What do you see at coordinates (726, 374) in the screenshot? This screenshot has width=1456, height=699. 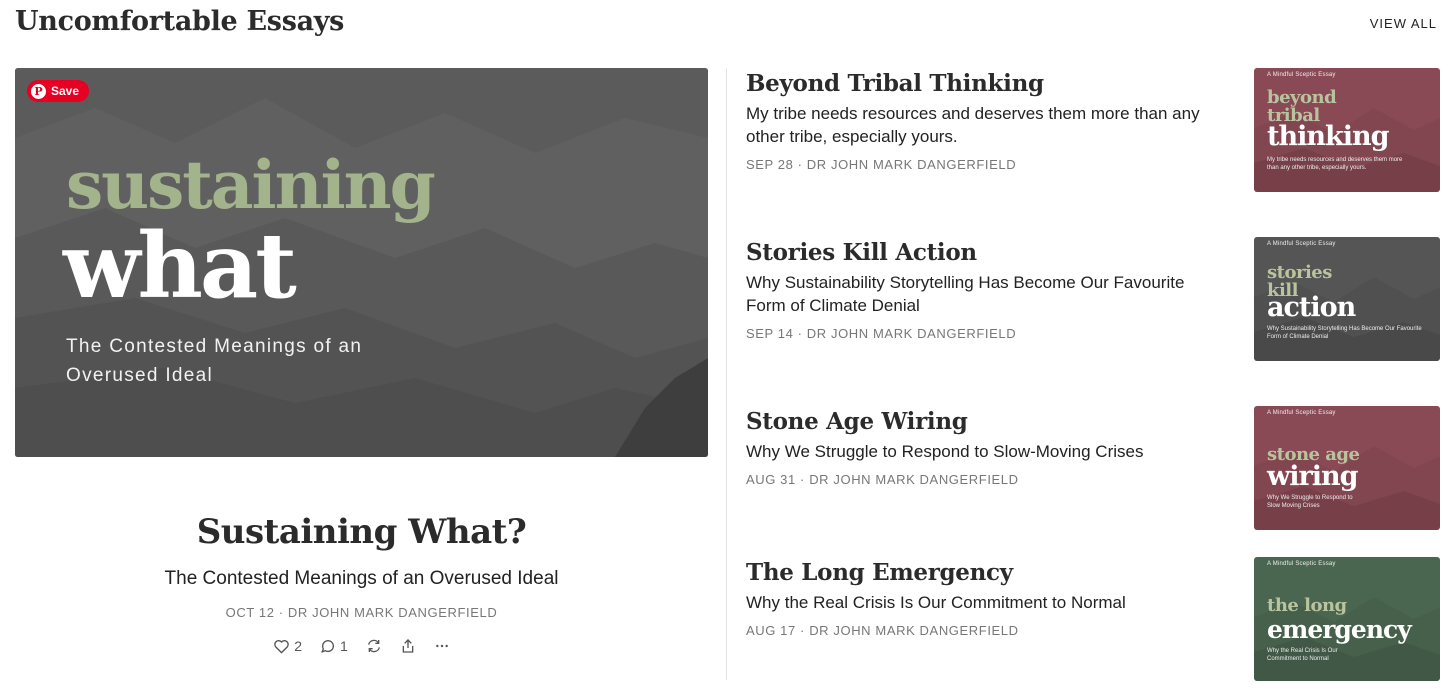 I see `column-divider` at bounding box center [726, 374].